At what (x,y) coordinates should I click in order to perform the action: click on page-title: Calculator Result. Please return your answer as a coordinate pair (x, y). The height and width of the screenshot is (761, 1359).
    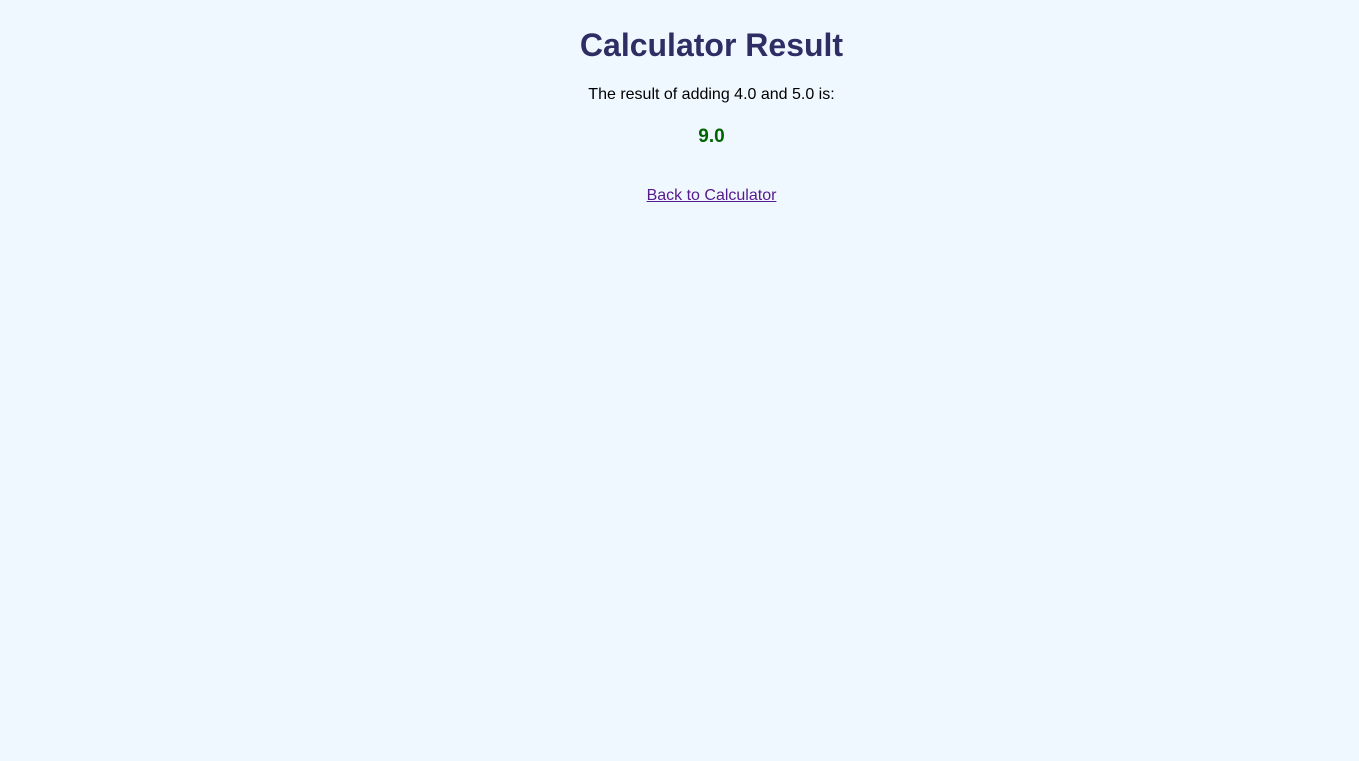
    Looking at the image, I should click on (711, 45).